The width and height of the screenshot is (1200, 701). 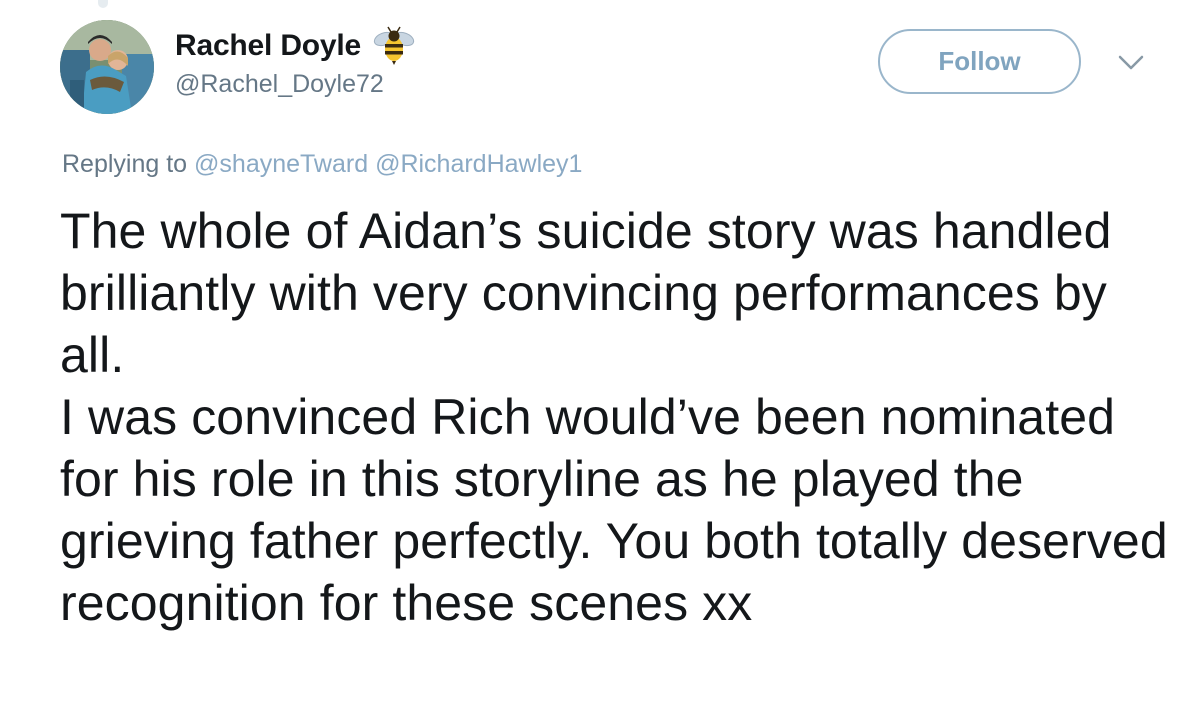 I want to click on user-info: Rachel Doyle @Rachel_Doyle72, so click(x=295, y=61).